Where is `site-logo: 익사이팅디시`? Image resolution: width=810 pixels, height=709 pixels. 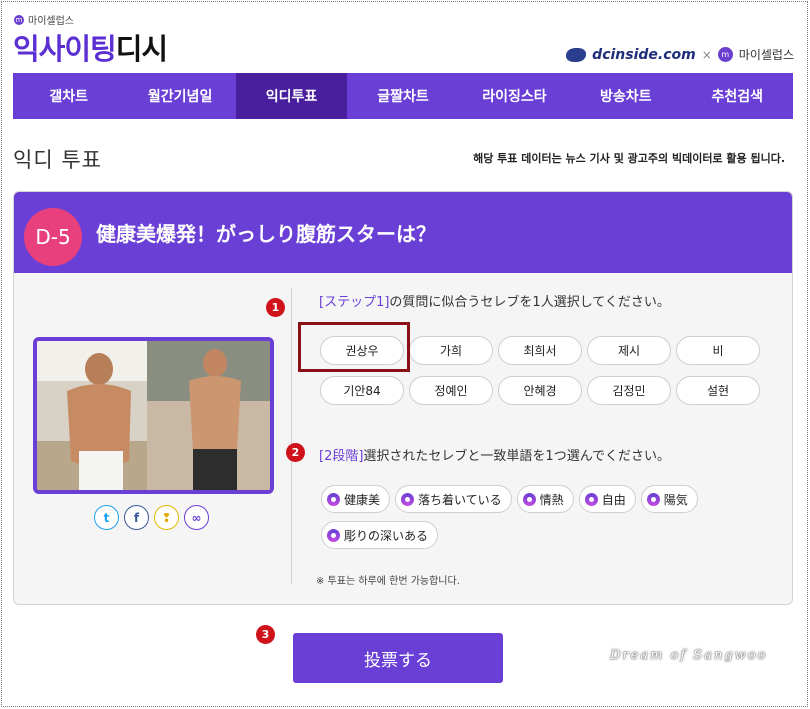 site-logo: 익사이팅디시 is located at coordinates (90, 47).